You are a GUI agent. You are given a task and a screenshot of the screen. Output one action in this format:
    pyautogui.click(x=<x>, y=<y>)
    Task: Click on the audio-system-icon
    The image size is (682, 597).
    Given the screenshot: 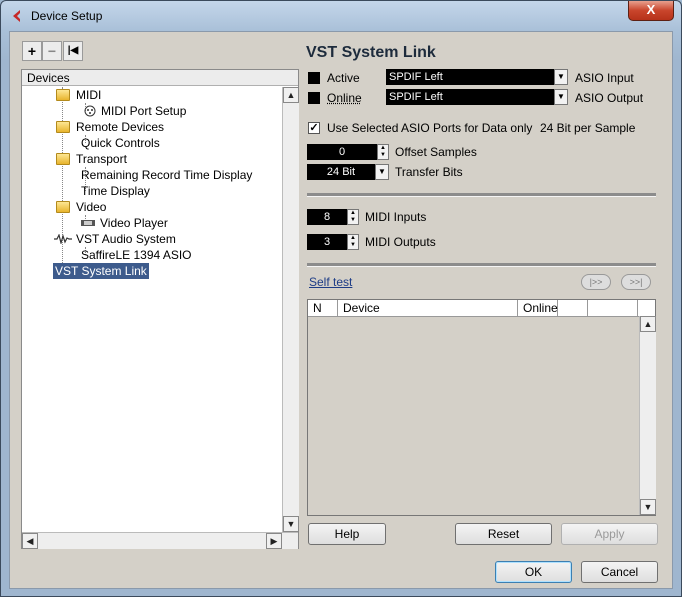 What is the action you would take?
    pyautogui.click(x=63, y=239)
    